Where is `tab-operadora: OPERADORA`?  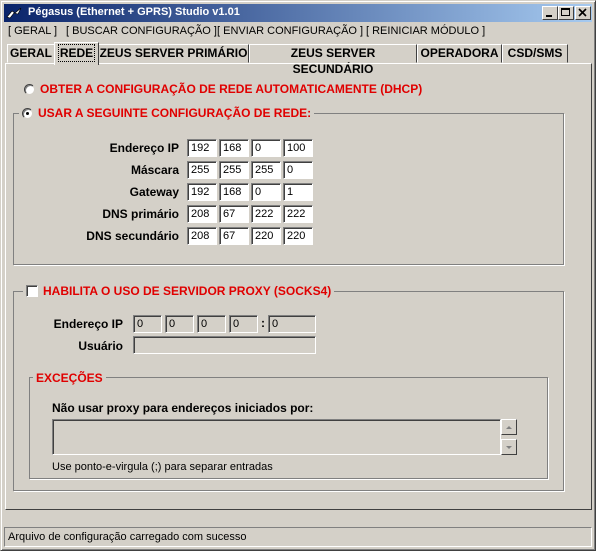 tab-operadora: OPERADORA is located at coordinates (459, 53).